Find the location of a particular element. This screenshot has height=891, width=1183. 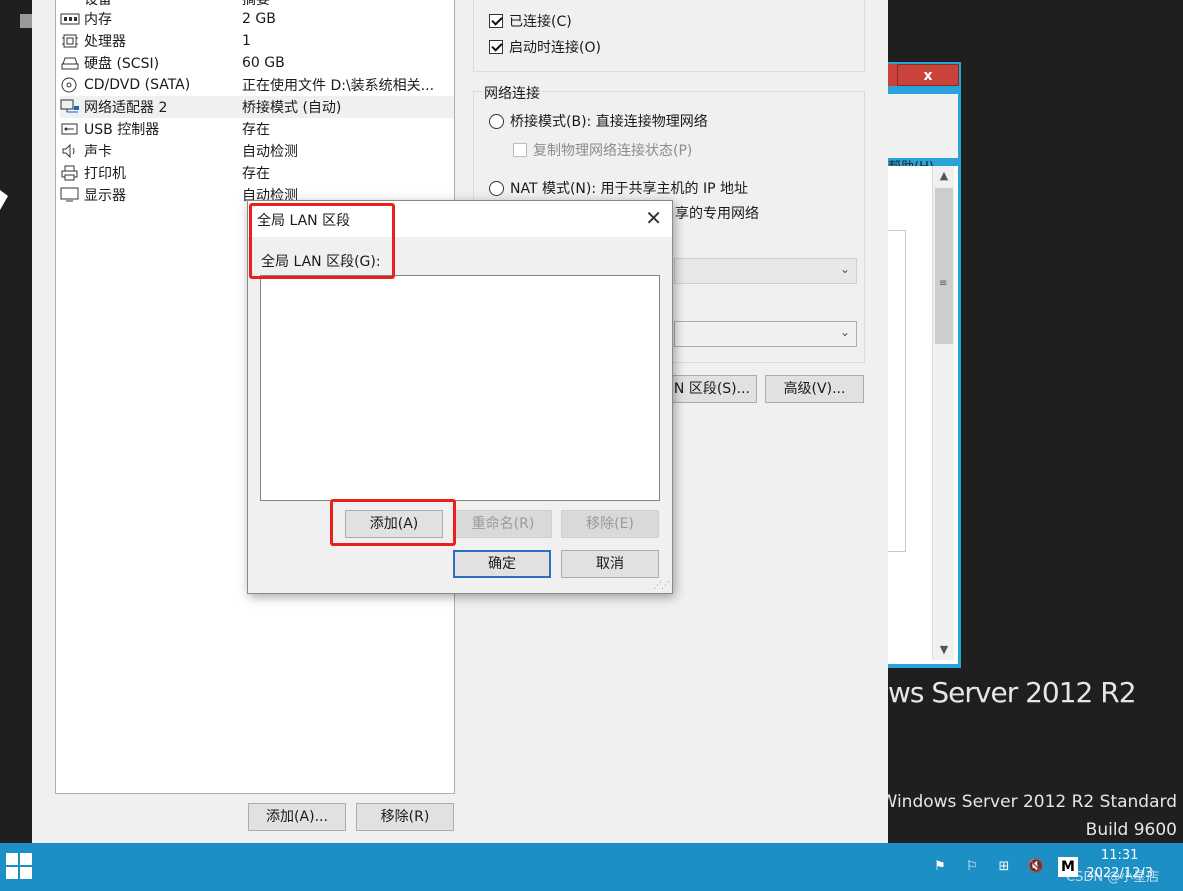

cd-dvd-icon is located at coordinates (70, 85).